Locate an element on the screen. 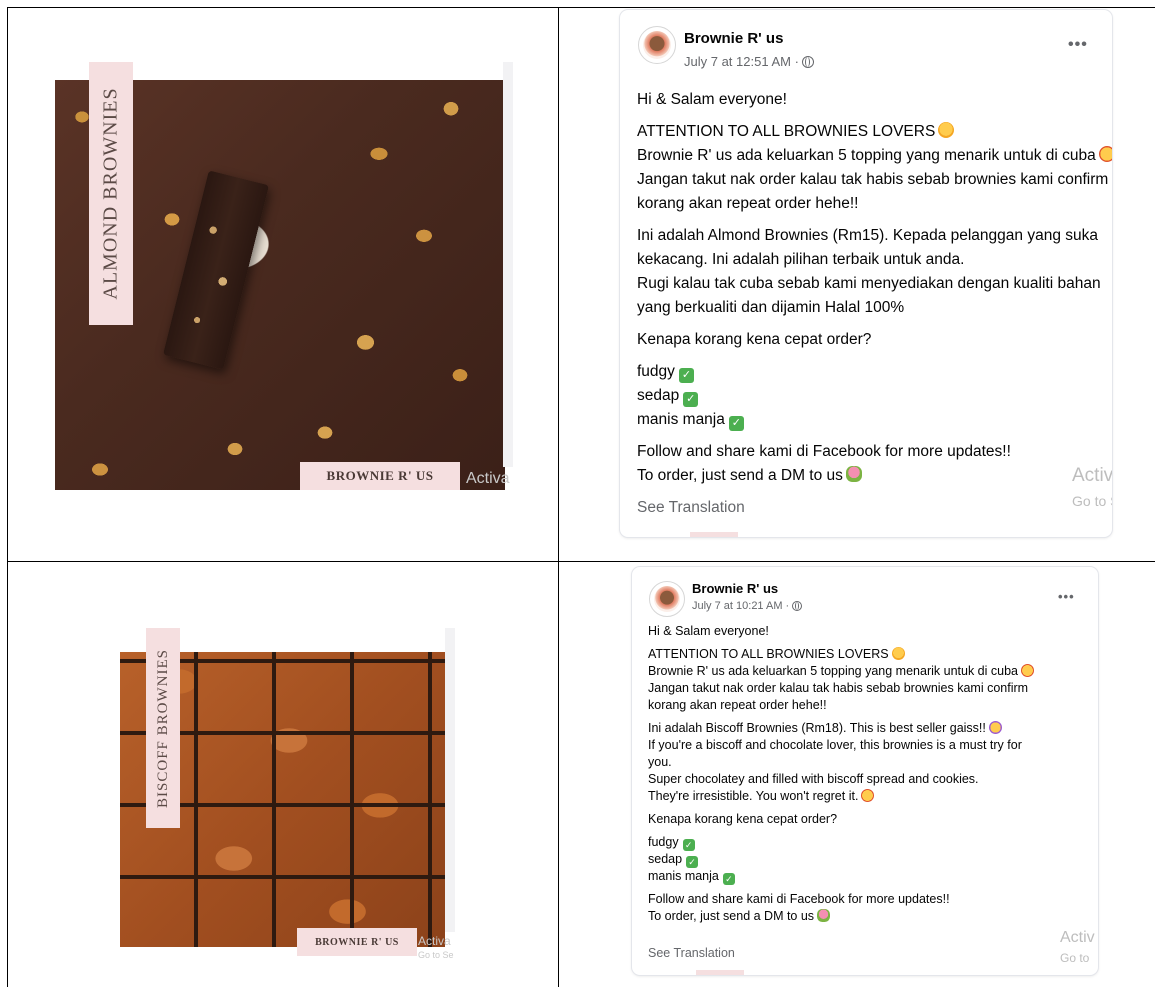 Image resolution: width=1155 pixels, height=987 pixels. post-meta: July 7 at 10:21 AM · is located at coordinates (747, 606).